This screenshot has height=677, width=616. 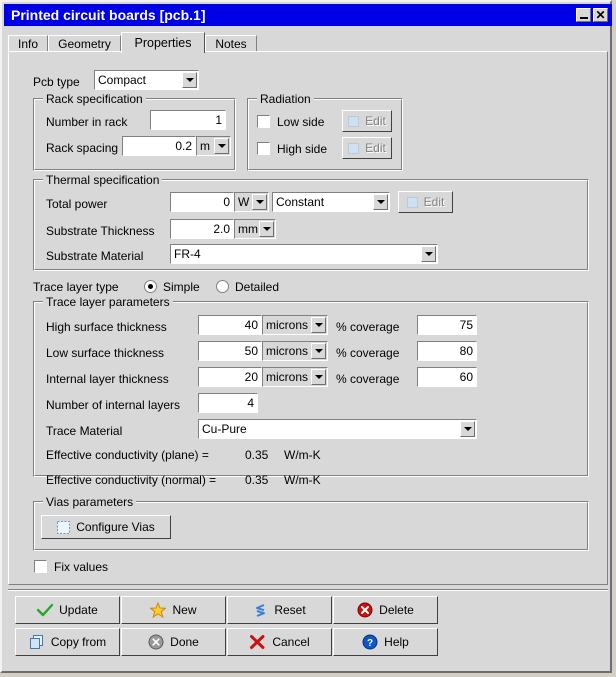 What do you see at coordinates (228, 403) in the screenshot?
I see `number-internal-layers-input: 4` at bounding box center [228, 403].